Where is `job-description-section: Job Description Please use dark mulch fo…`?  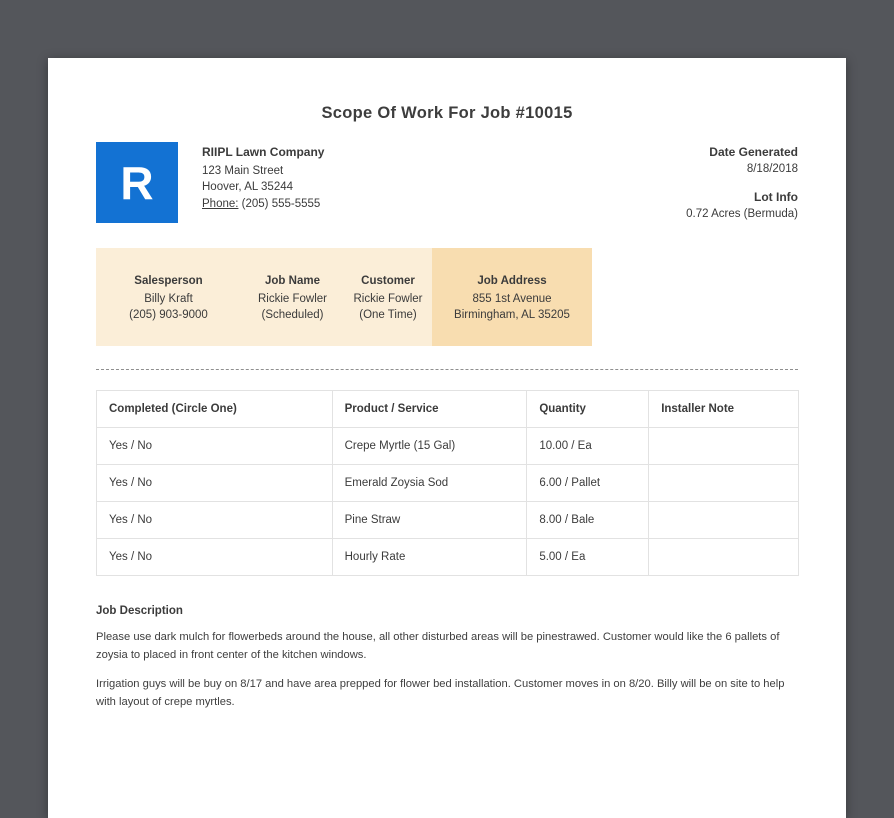 job-description-section: Job Description Please use dark mulch fo… is located at coordinates (447, 658).